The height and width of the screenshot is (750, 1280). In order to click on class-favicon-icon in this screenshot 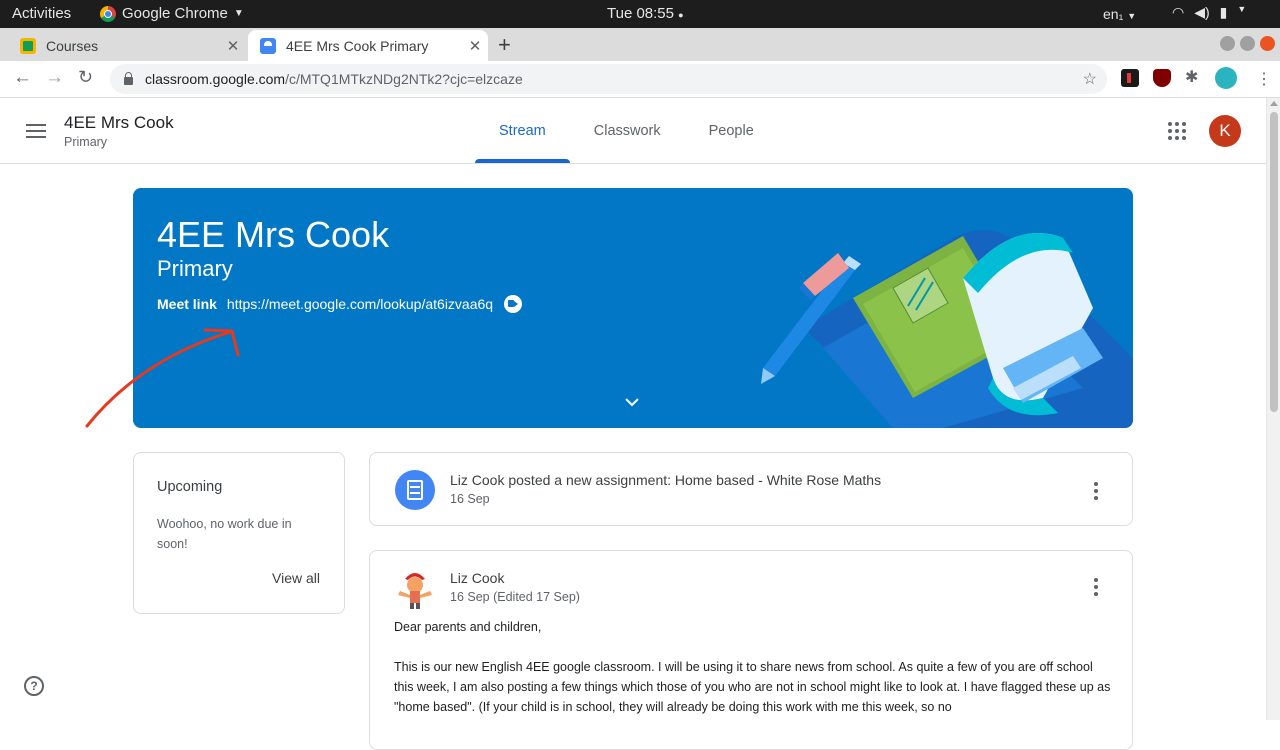, I will do `click(268, 45)`.